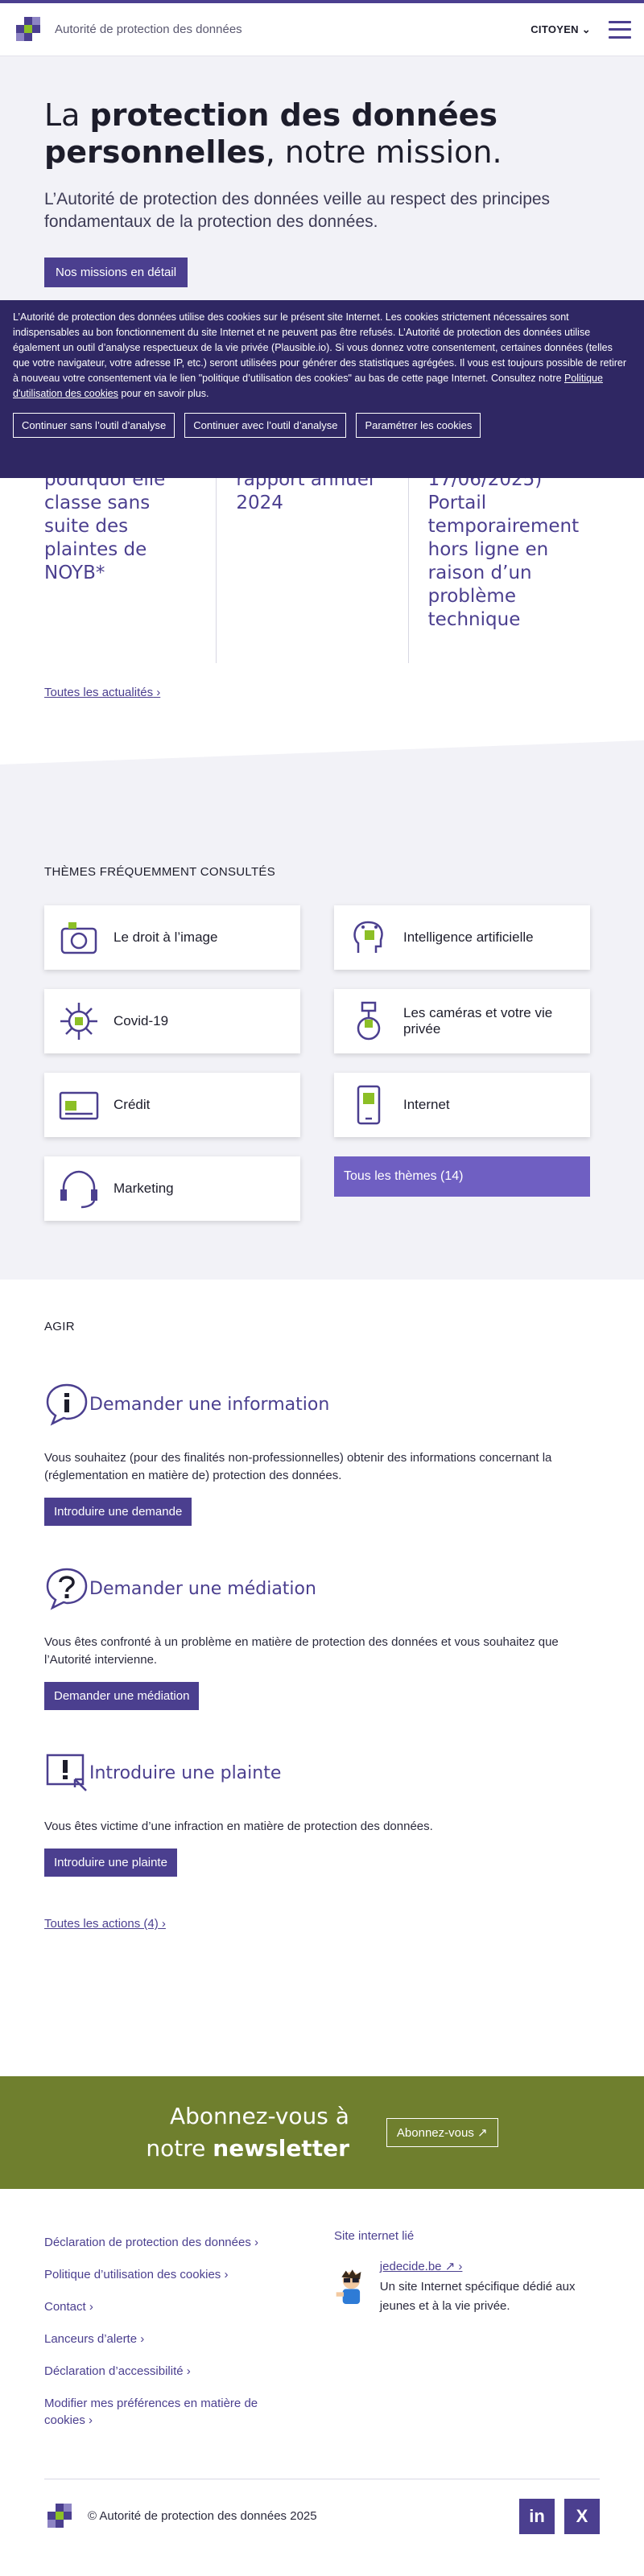 The width and height of the screenshot is (644, 2576). What do you see at coordinates (247, 2132) in the screenshot?
I see `newsletter-text: Abonnez-vous à notre newsletter` at bounding box center [247, 2132].